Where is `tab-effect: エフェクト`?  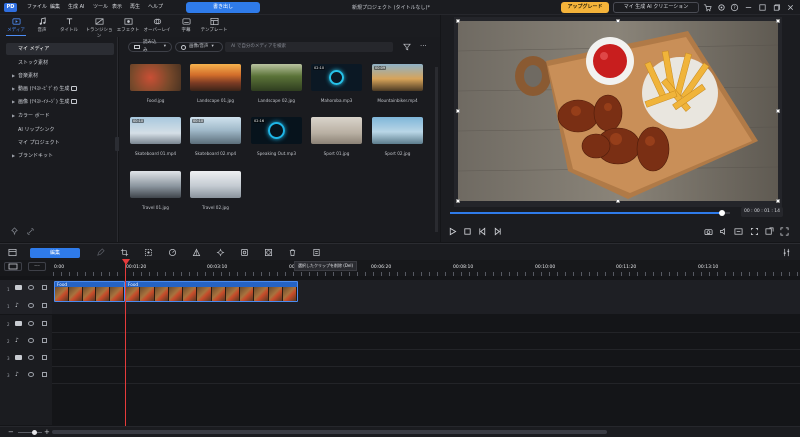
tab-effect: エフェクト is located at coordinates (128, 26).